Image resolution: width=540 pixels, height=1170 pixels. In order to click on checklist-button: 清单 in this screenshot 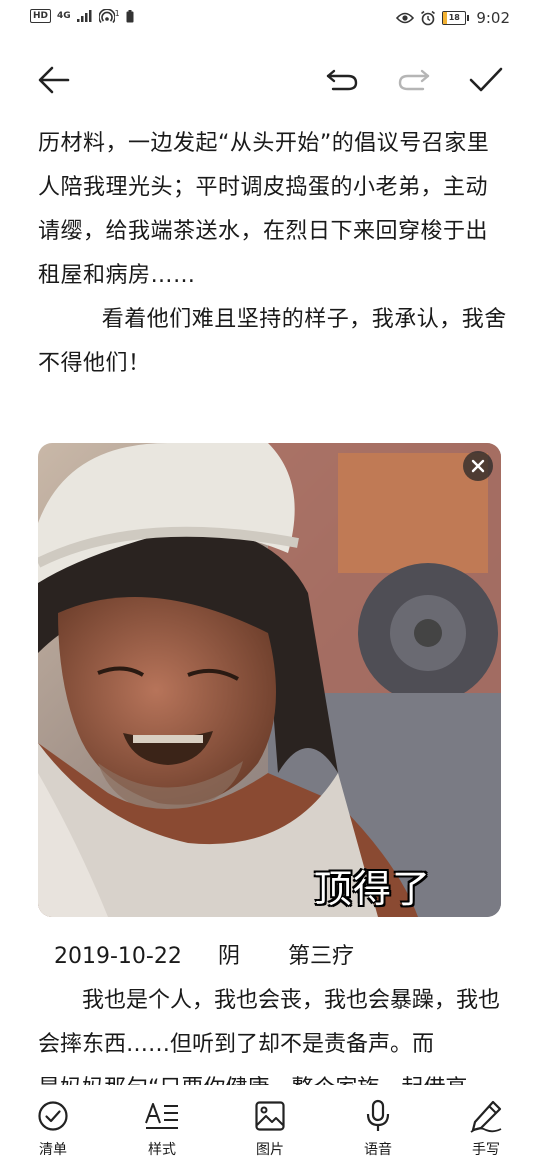, I will do `click(53, 1129)`.